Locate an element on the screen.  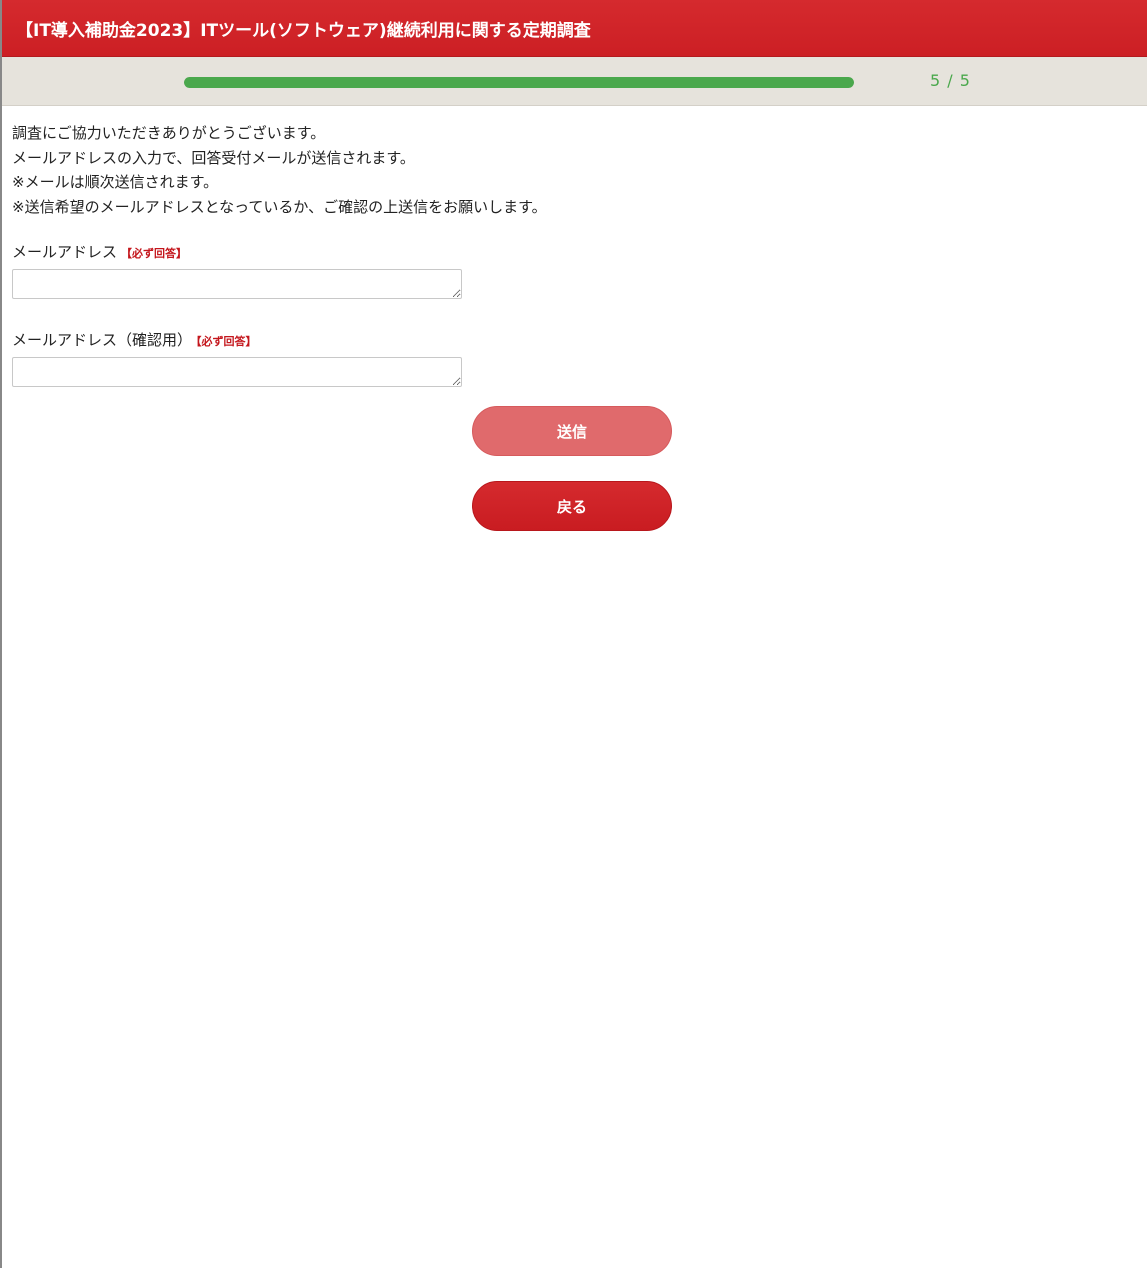
progress-bar is located at coordinates (519, 82).